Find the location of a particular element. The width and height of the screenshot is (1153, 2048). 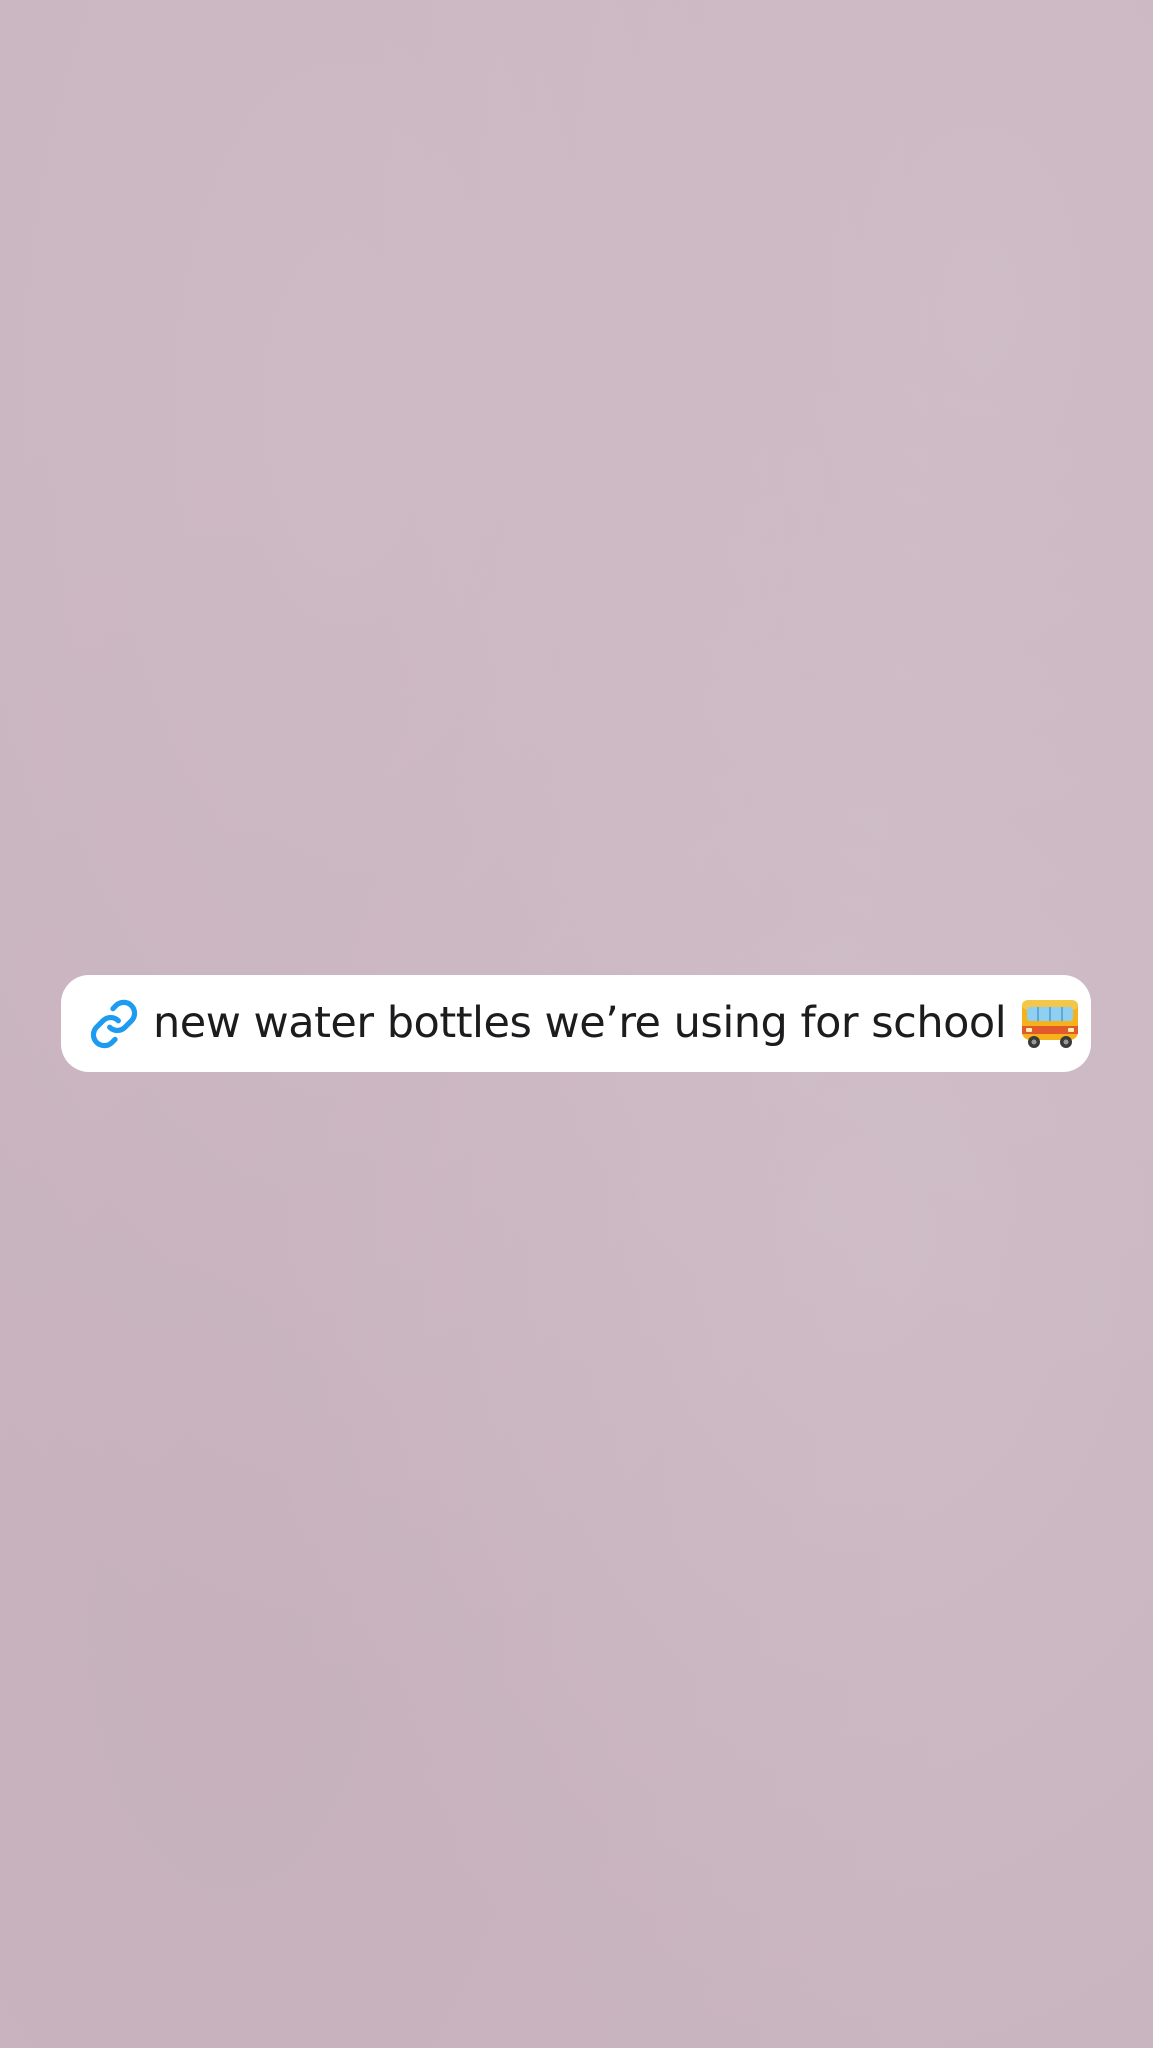

link-sticker: new water bottles we’re using for school is located at coordinates (576, 1023).